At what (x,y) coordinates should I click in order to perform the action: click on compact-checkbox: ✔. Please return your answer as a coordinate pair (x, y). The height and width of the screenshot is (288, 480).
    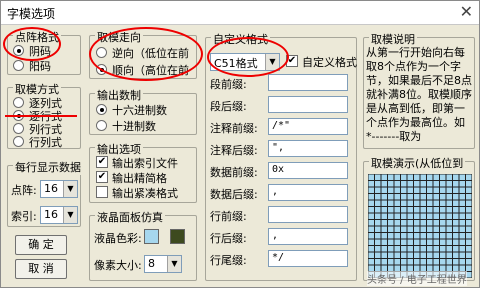
    Looking at the image, I should click on (102, 177).